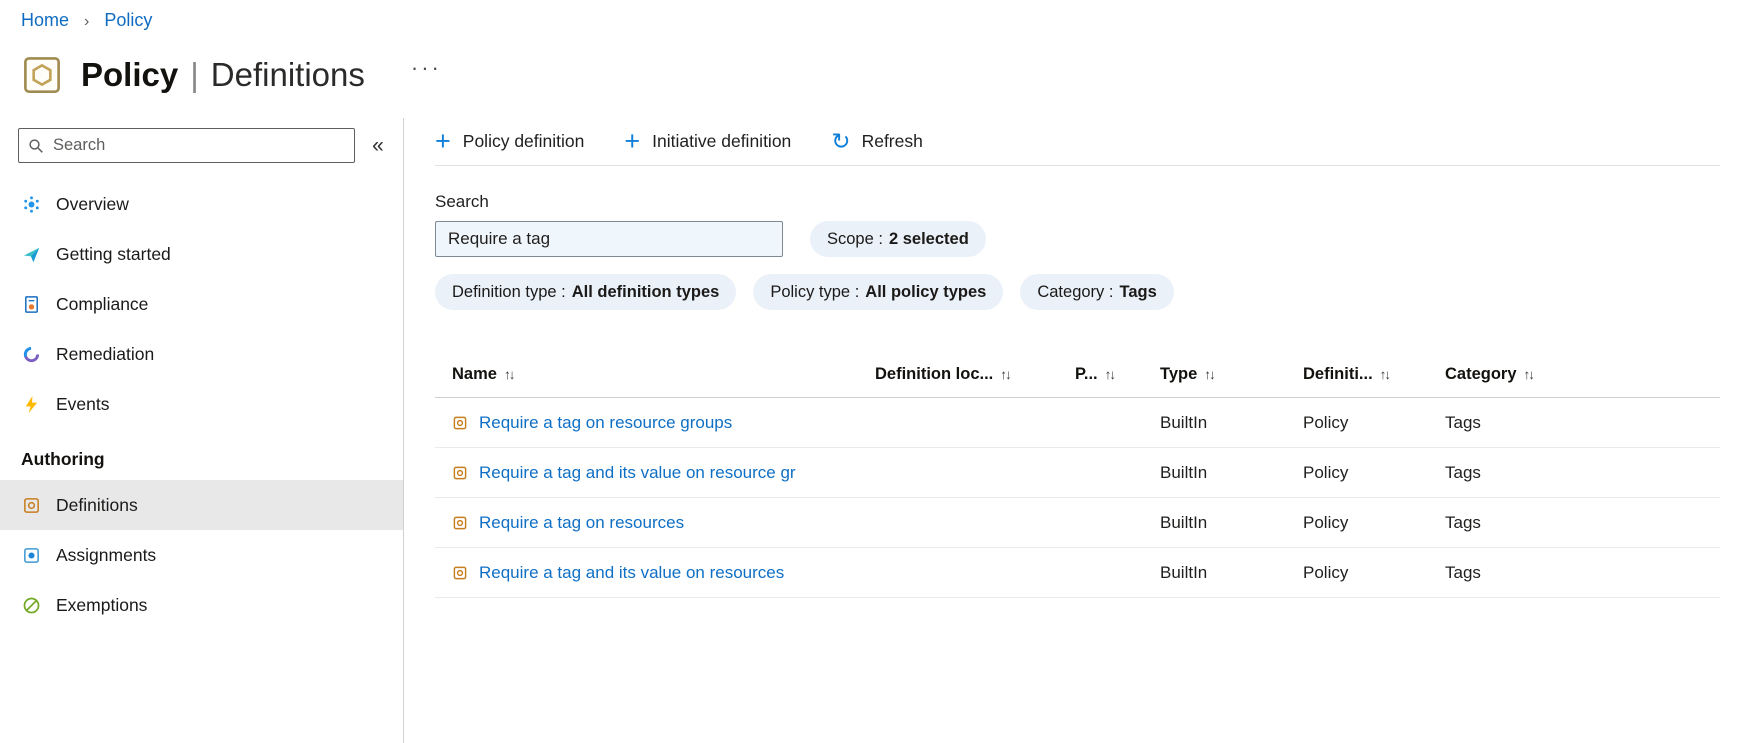 The image size is (1742, 743). I want to click on assignments-icon, so click(31, 555).